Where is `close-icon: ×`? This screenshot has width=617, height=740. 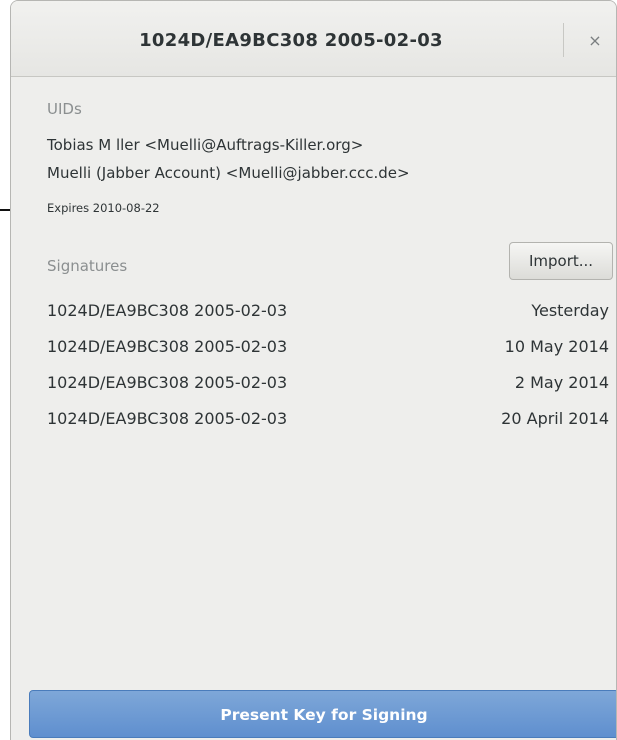 close-icon: × is located at coordinates (595, 41).